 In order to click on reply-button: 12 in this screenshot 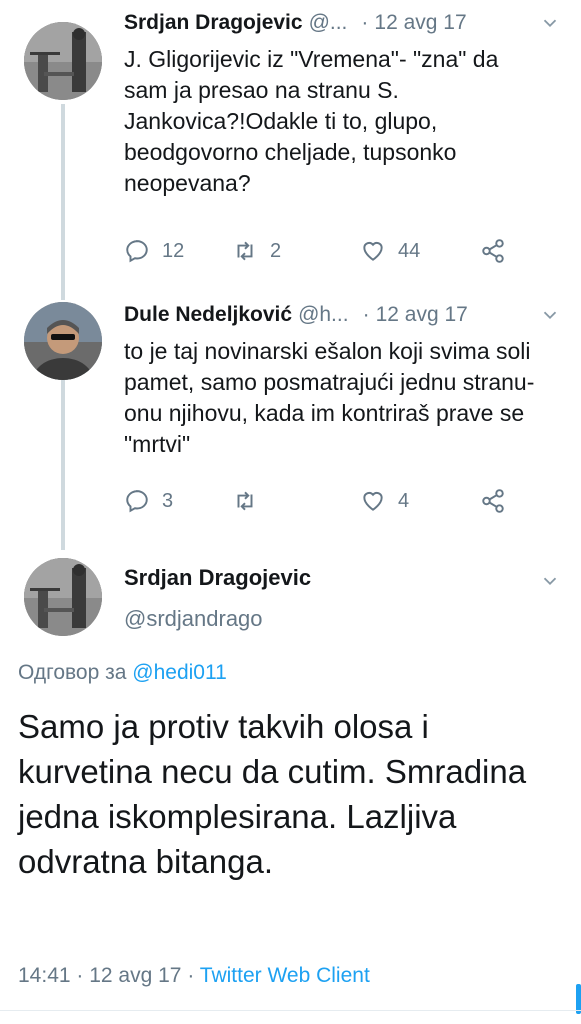, I will do `click(154, 251)`.